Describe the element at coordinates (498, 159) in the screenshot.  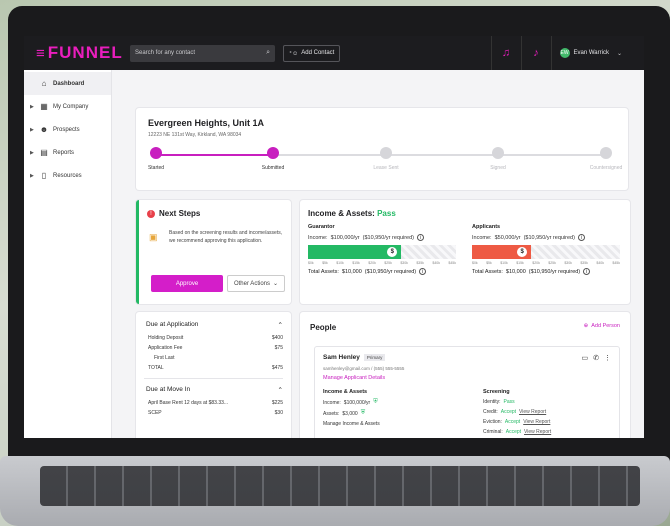
I see `step-signed: Signed` at that location.